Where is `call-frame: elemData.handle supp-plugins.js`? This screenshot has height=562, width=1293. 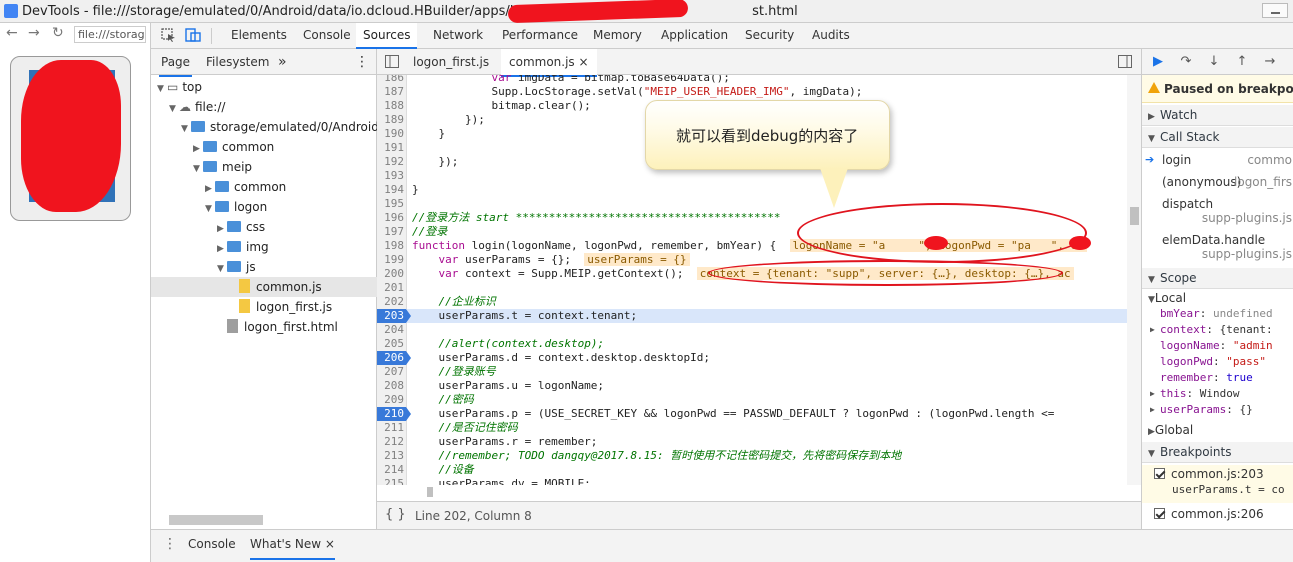
call-frame: elemData.handle supp-plugins.js is located at coordinates (1217, 246).